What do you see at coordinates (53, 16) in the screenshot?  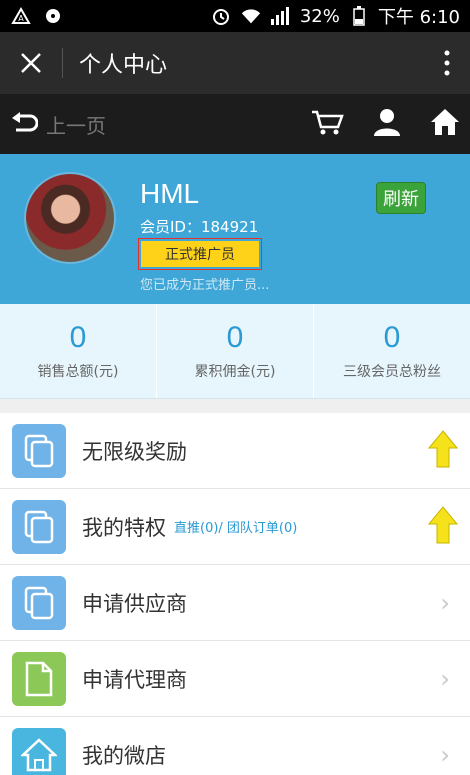 I see `chat-icon` at bounding box center [53, 16].